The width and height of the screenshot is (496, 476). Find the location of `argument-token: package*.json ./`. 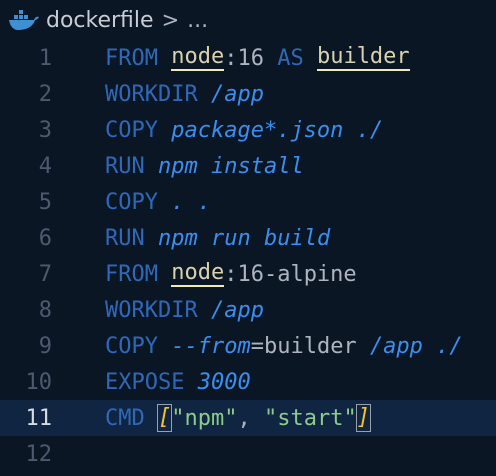

argument-token: package*.json ./ is located at coordinates (277, 130).